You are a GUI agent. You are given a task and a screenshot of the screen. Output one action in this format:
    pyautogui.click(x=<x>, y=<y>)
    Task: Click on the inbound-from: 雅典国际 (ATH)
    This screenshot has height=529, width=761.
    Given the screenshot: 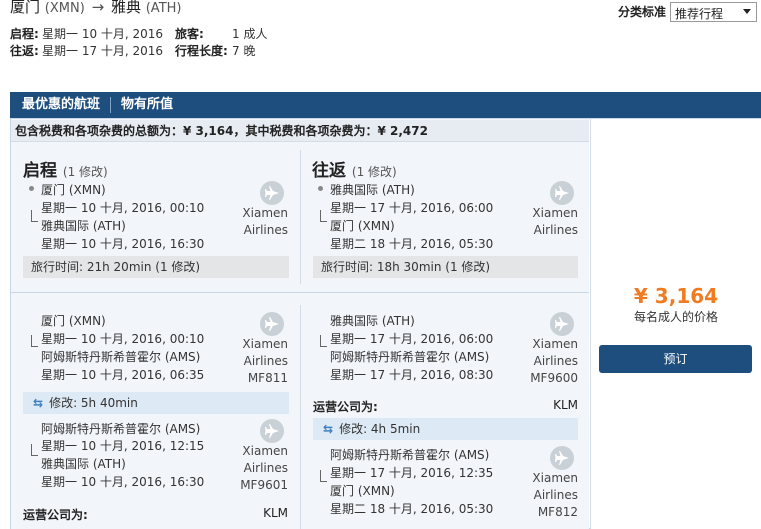 What is the action you would take?
    pyautogui.click(x=372, y=190)
    